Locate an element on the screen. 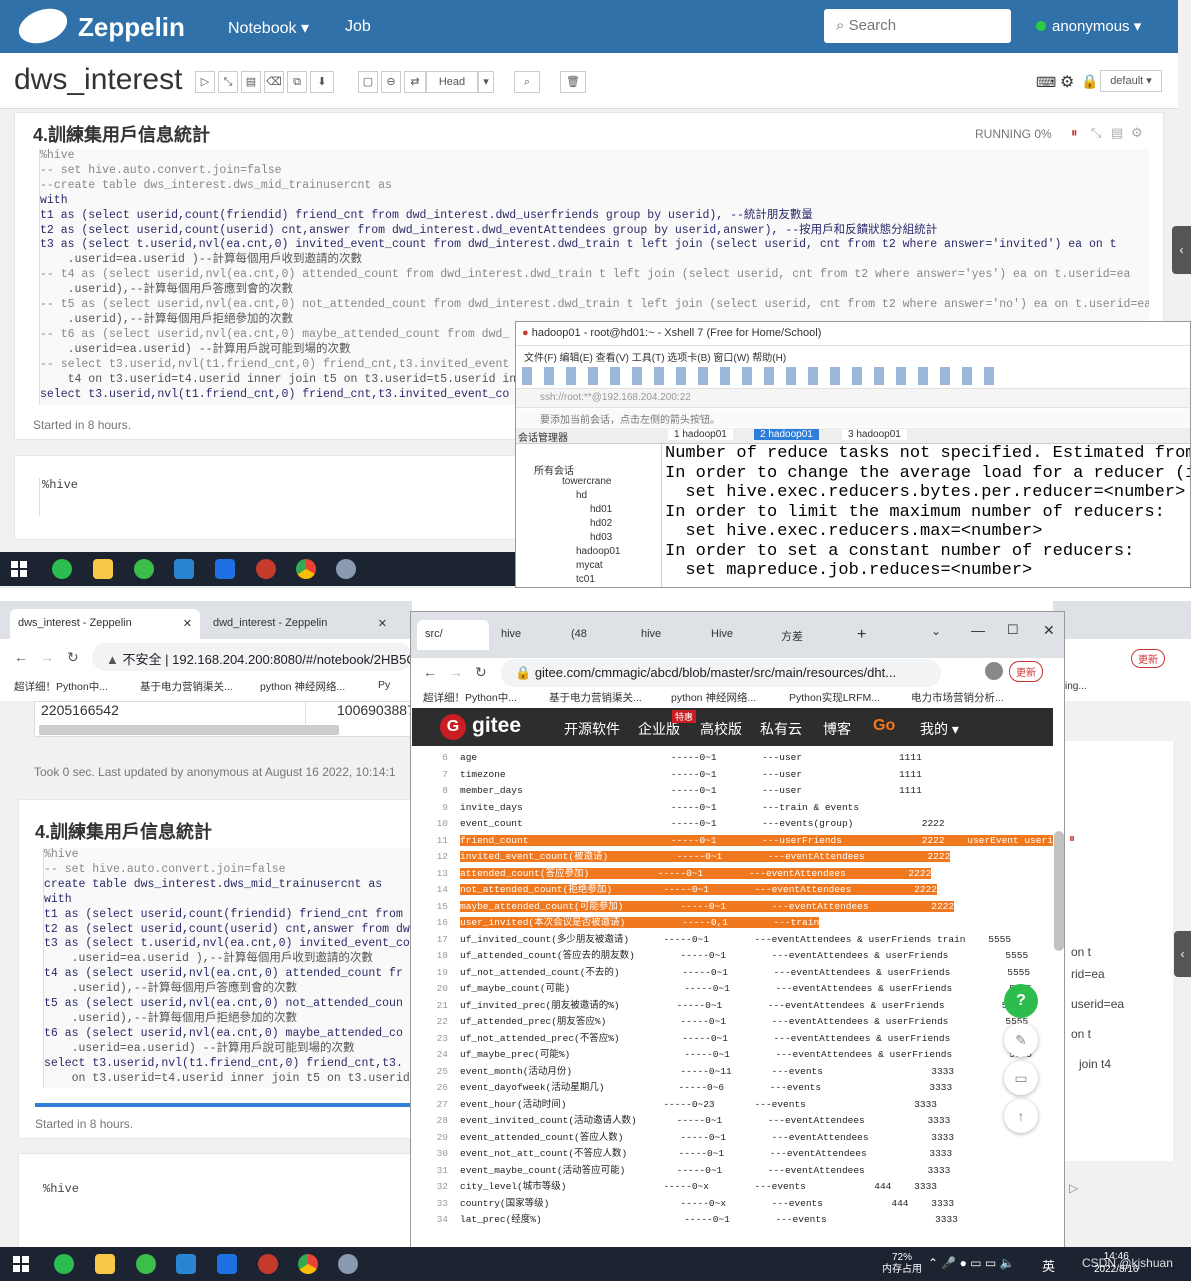 Image resolution: width=1191 pixels, height=1281 pixels. tab-variance: 方差 is located at coordinates (807, 635).